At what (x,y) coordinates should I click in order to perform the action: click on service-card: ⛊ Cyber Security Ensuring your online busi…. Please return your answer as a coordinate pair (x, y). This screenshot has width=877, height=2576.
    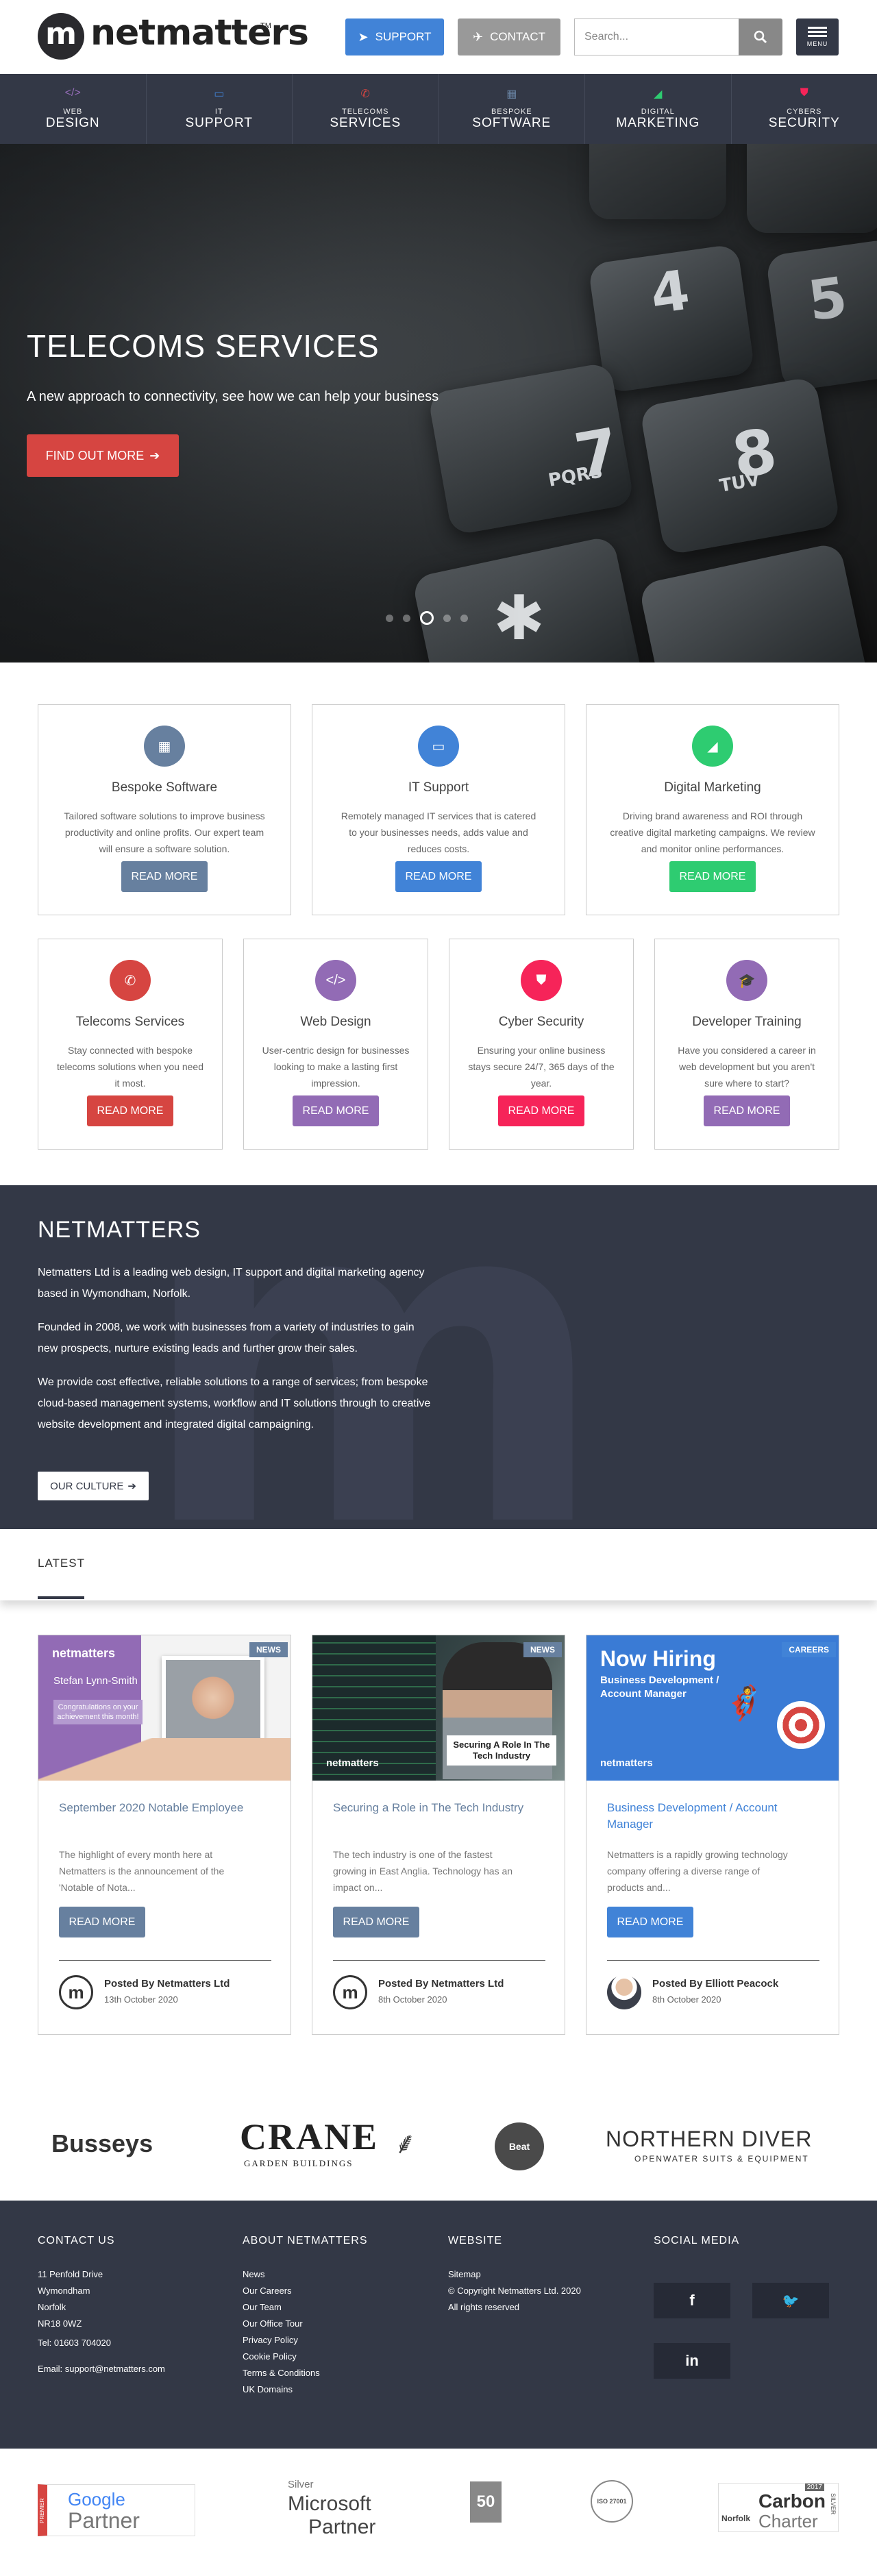
    Looking at the image, I should click on (541, 1044).